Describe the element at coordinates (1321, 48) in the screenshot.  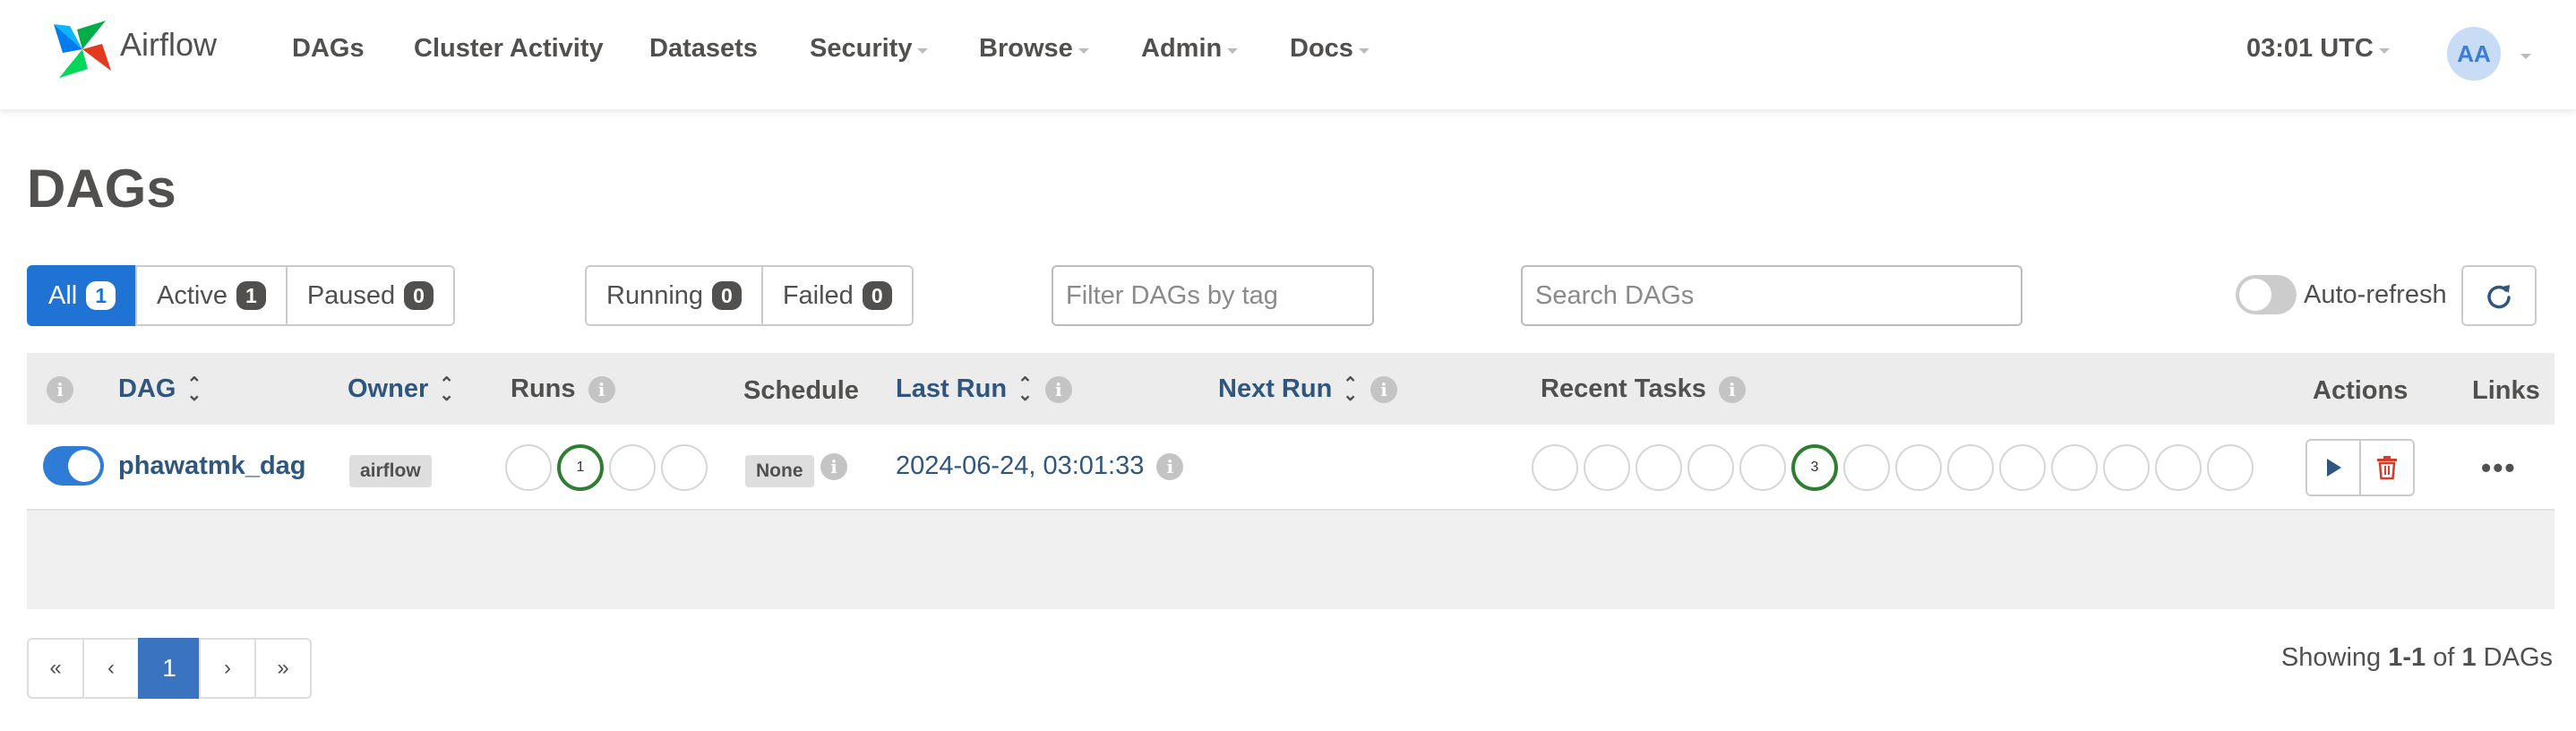
I see `nav-label: Docs` at that location.